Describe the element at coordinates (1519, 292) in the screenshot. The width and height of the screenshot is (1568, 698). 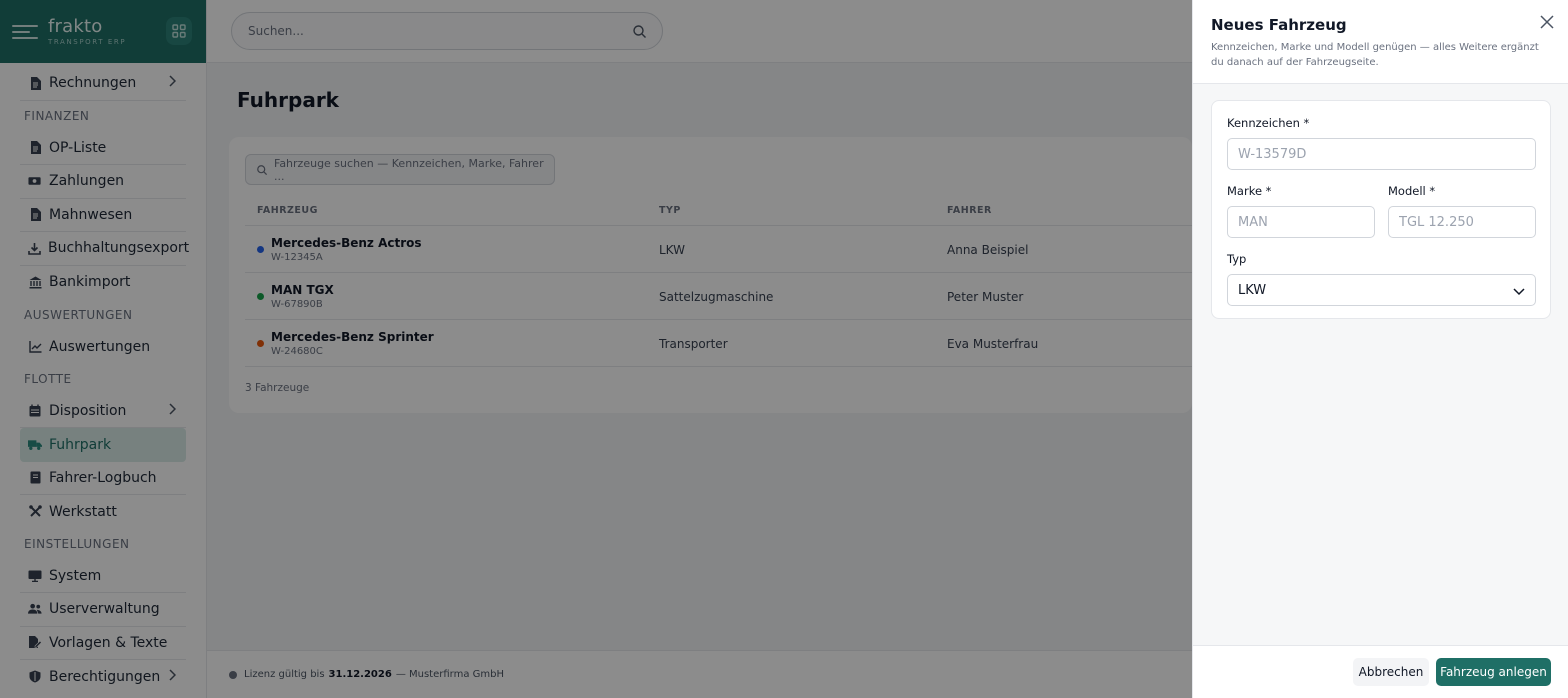
I see `chevron-down-icon` at that location.